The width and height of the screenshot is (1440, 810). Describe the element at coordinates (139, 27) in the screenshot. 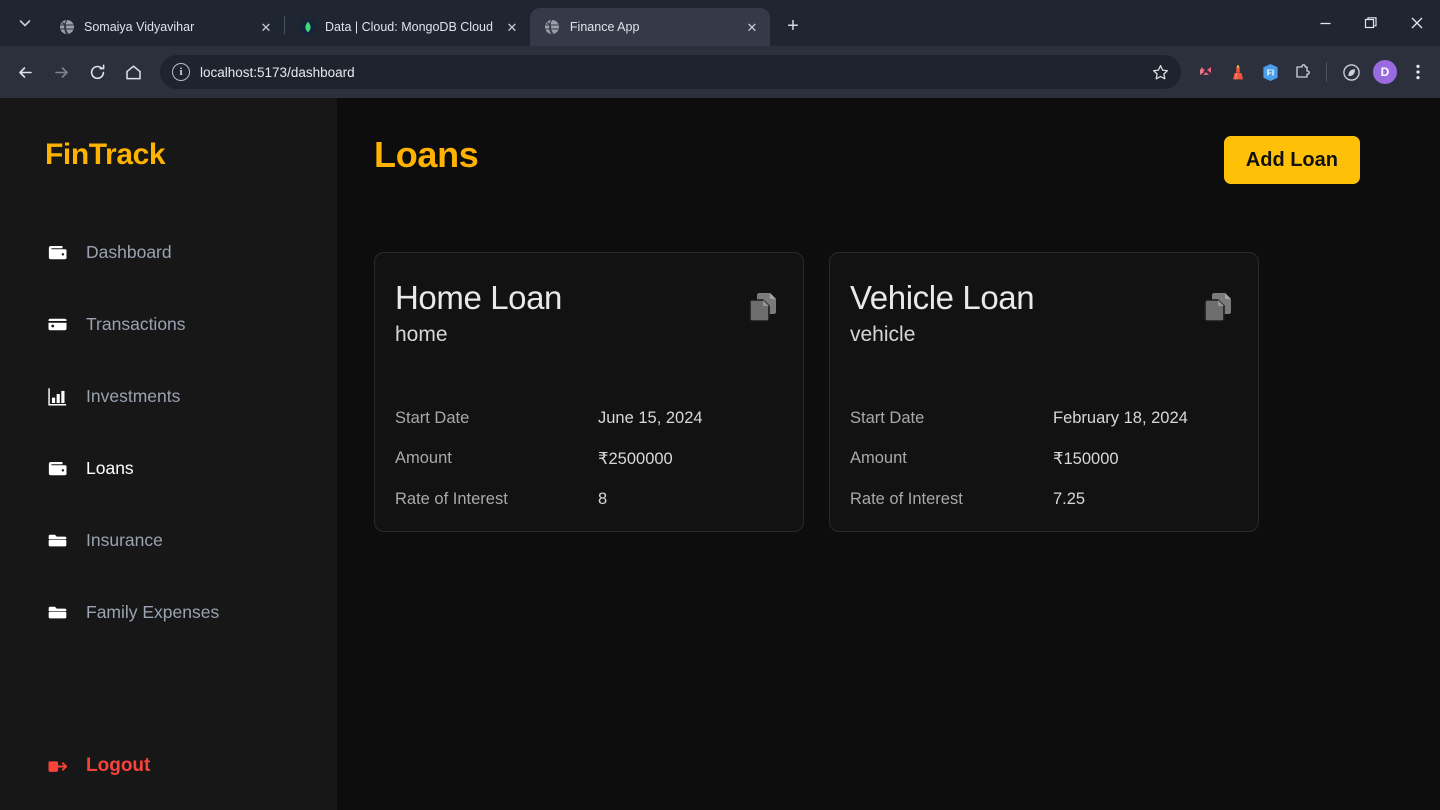

I see `tab-title: Somaiya Vidyavihar` at that location.